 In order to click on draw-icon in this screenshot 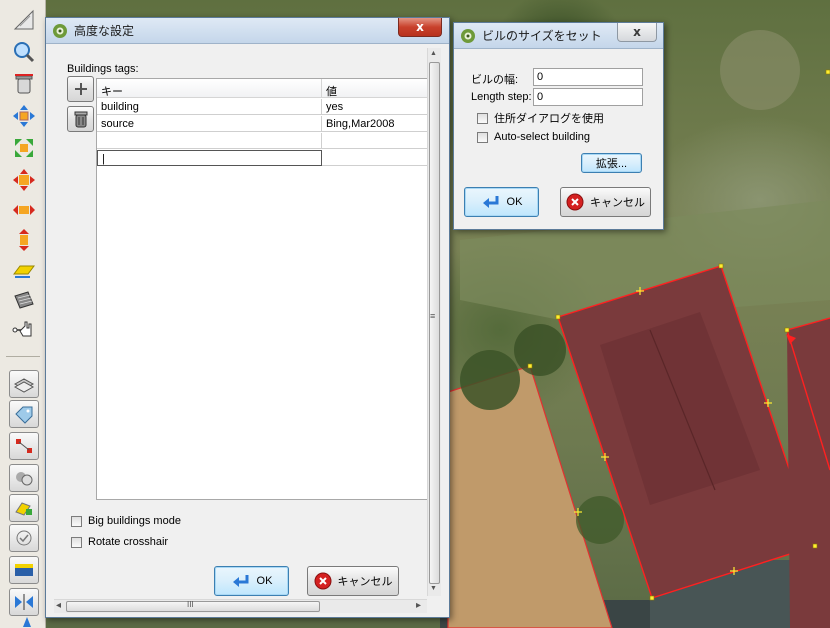, I will do `click(24, 20)`.